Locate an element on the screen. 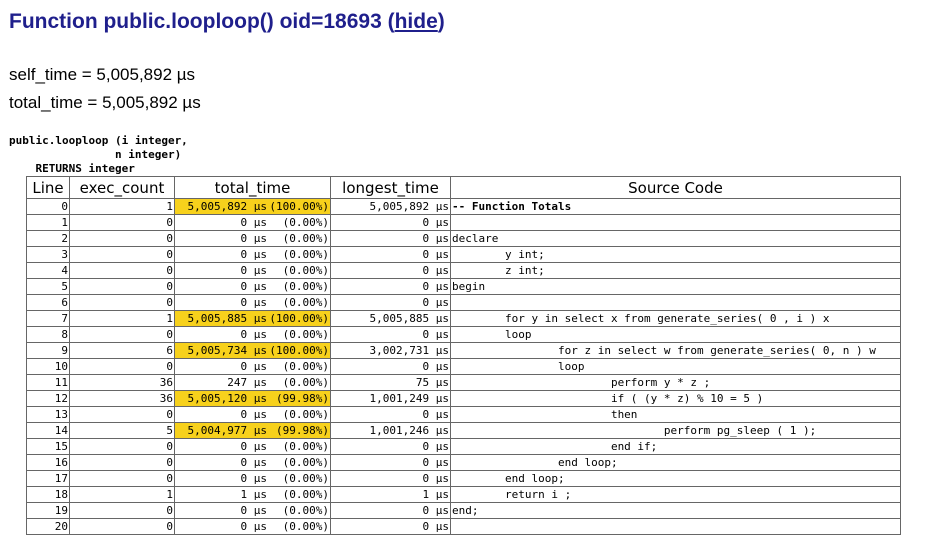  total-time-cell: 5,005,885 µs (100.00%) is located at coordinates (252, 318).